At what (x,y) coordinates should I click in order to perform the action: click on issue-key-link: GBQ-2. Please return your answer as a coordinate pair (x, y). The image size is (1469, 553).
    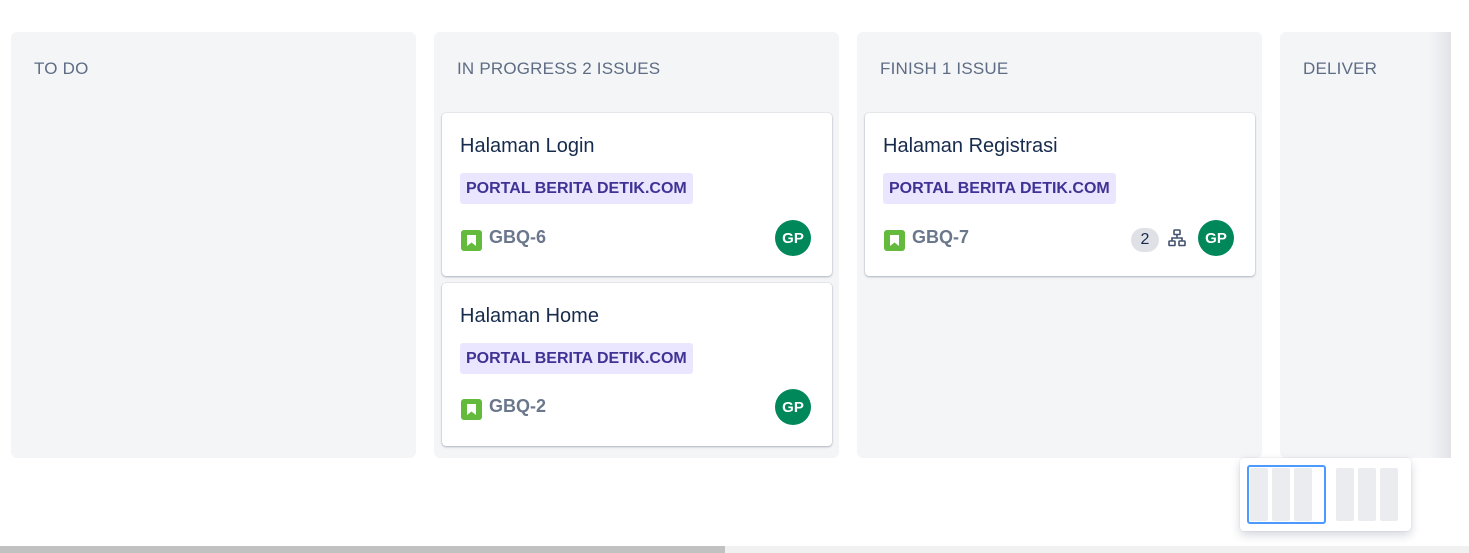
    Looking at the image, I should click on (517, 406).